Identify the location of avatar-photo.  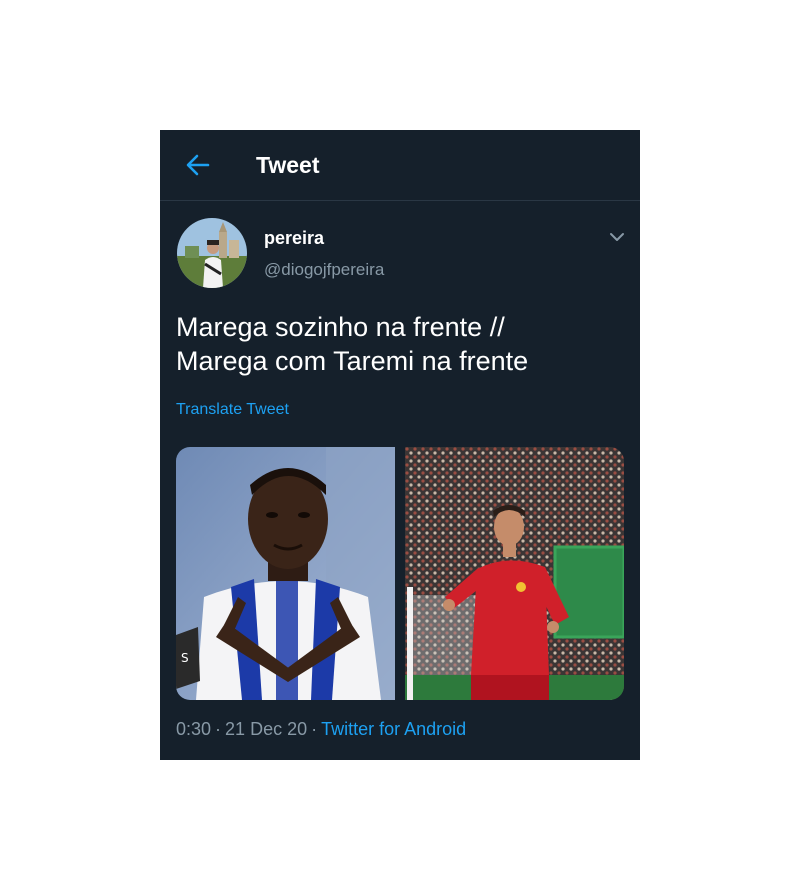
(212, 253).